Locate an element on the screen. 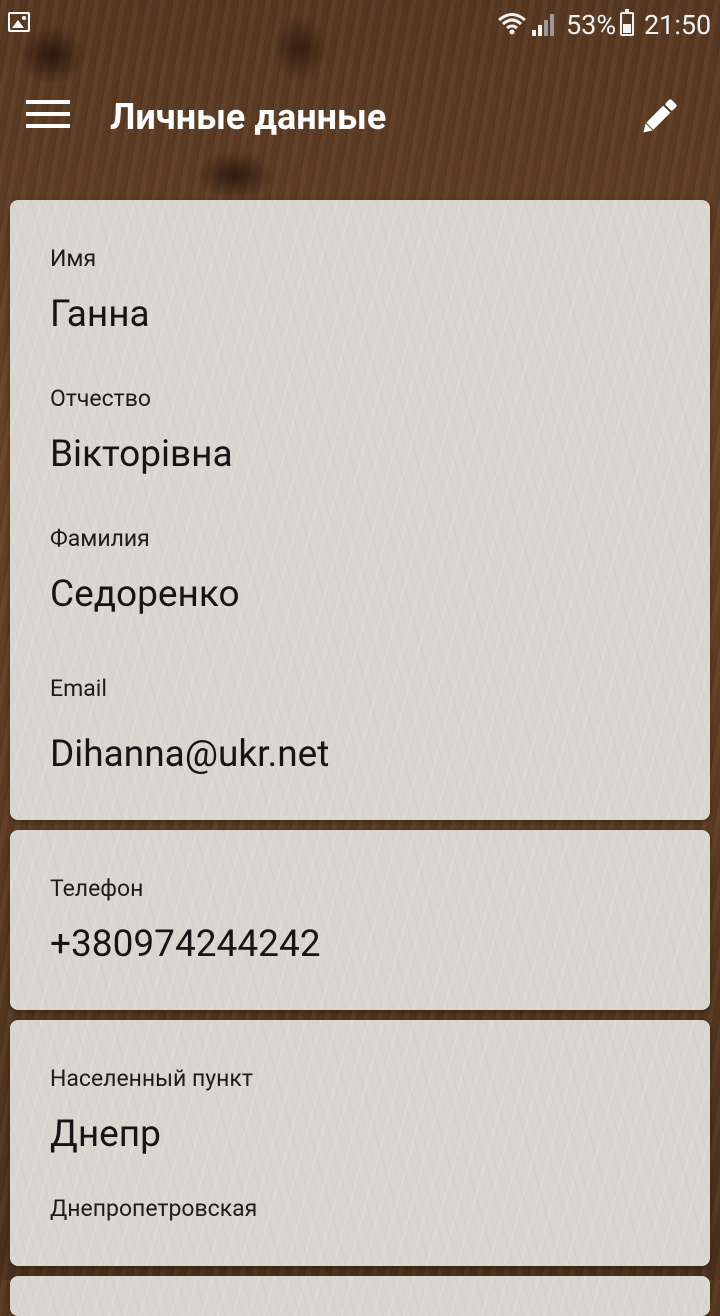 The image size is (720, 1316). patronymic-label: Отчество is located at coordinates (100, 398).